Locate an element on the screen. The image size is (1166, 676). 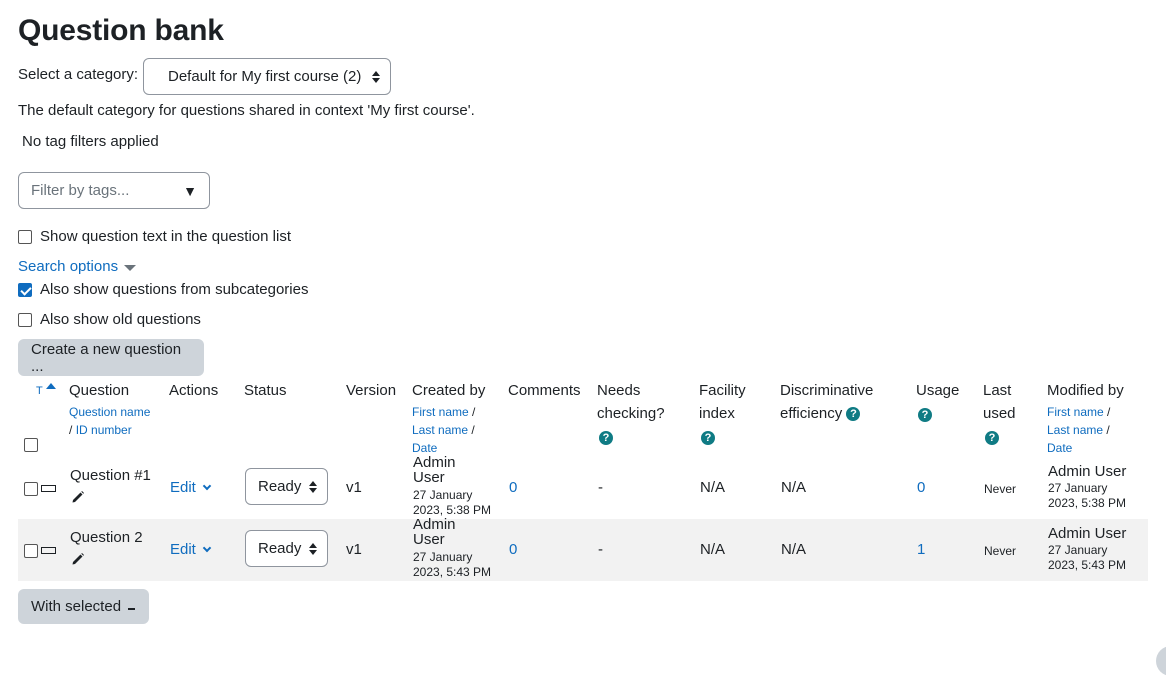
category-select: Default for My first course (2) is located at coordinates (267, 76).